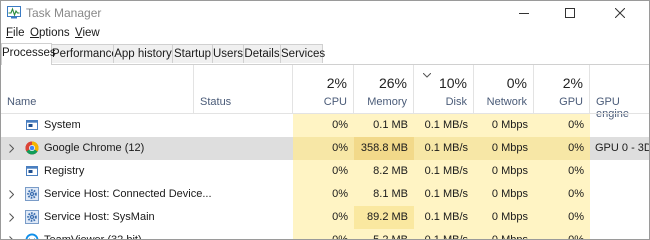 This screenshot has height=240, width=650. Describe the element at coordinates (87, 33) in the screenshot. I see `menu-view: View` at that location.